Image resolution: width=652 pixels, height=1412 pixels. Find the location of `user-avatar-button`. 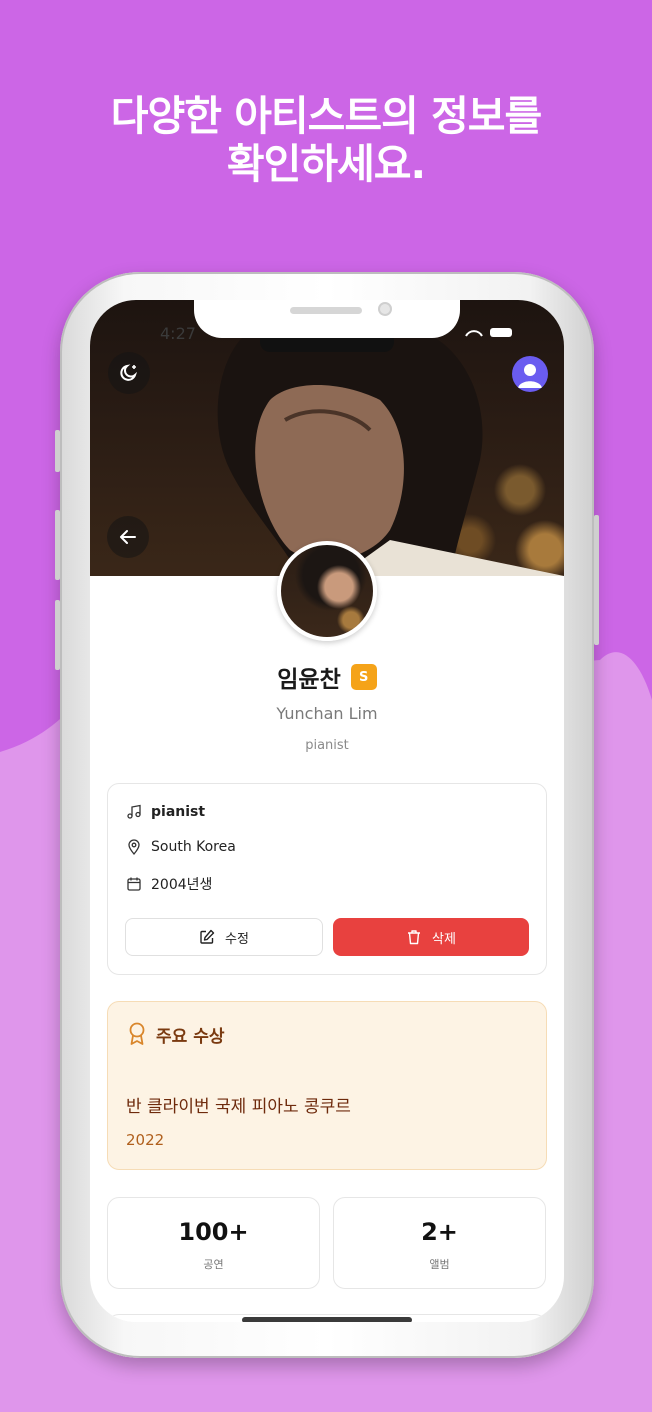

user-avatar-button is located at coordinates (530, 374).